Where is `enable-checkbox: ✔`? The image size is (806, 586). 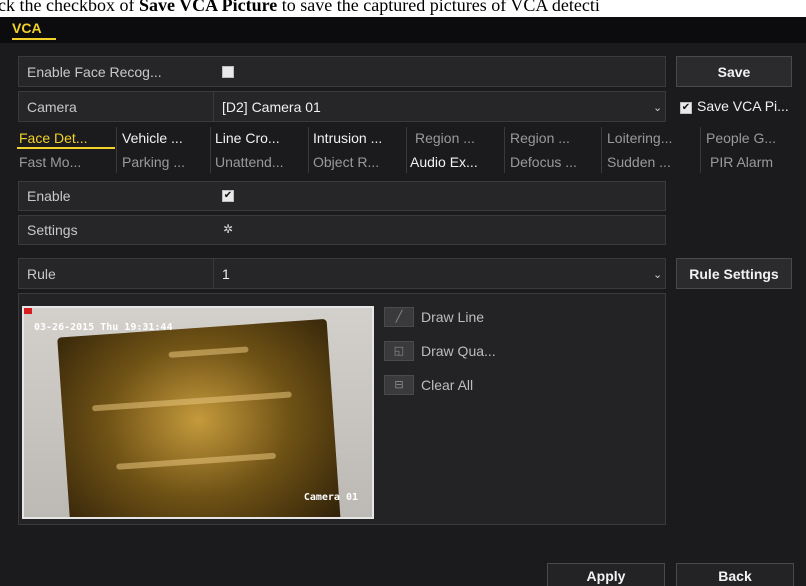 enable-checkbox: ✔ is located at coordinates (228, 196).